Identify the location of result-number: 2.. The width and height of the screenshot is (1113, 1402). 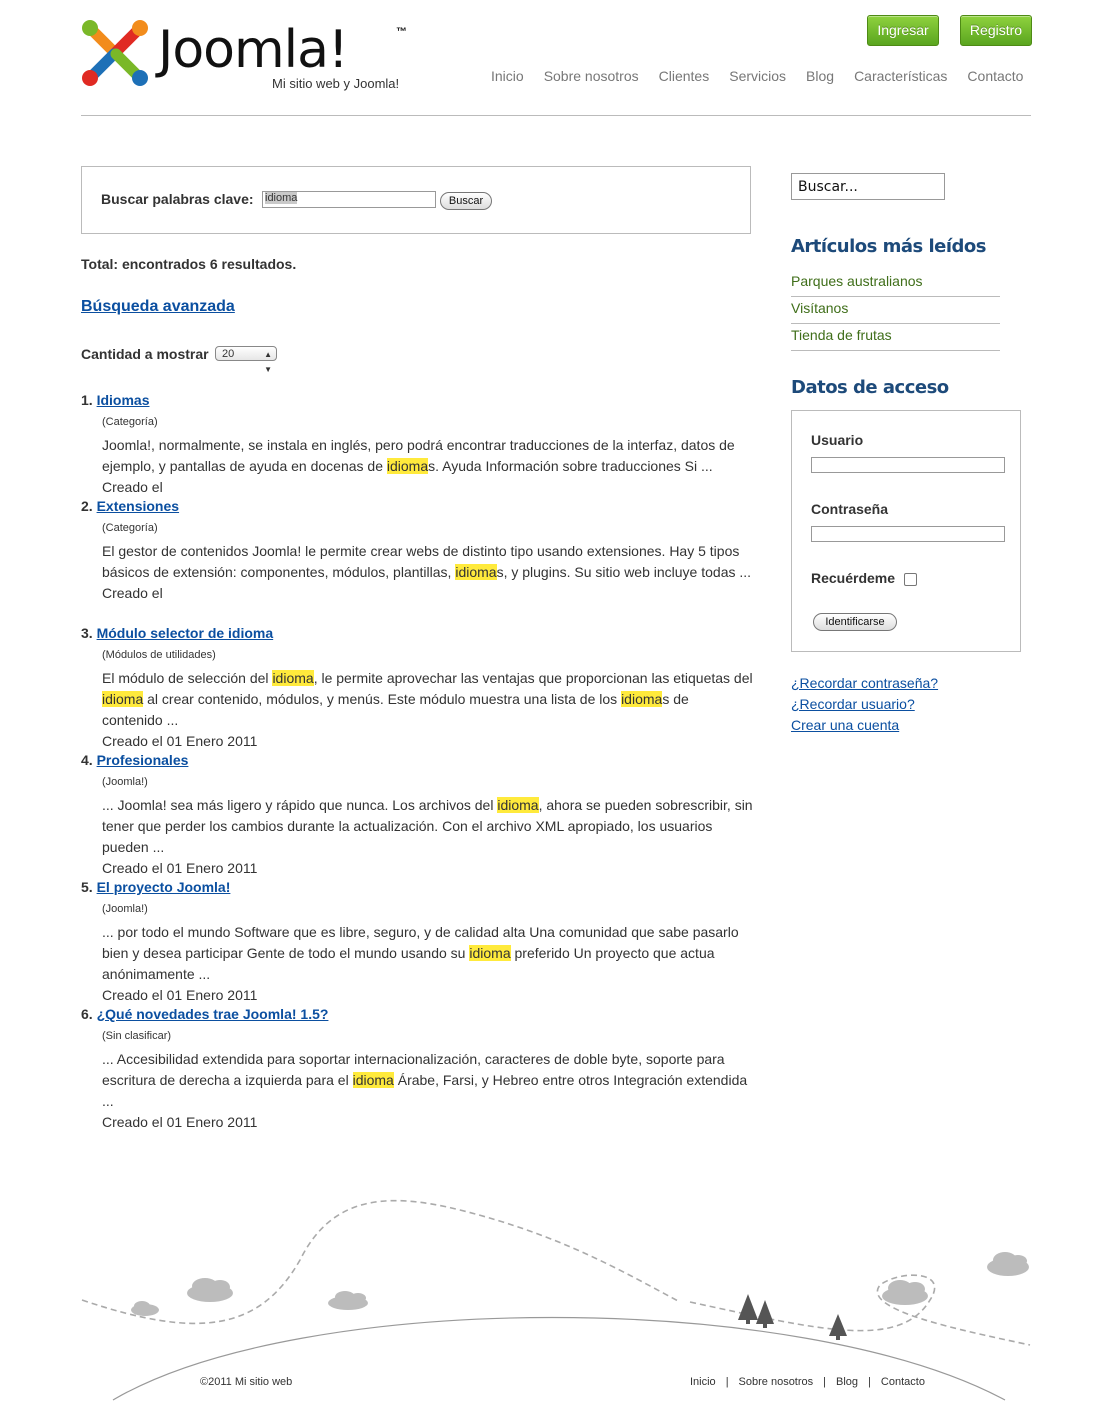
(87, 506).